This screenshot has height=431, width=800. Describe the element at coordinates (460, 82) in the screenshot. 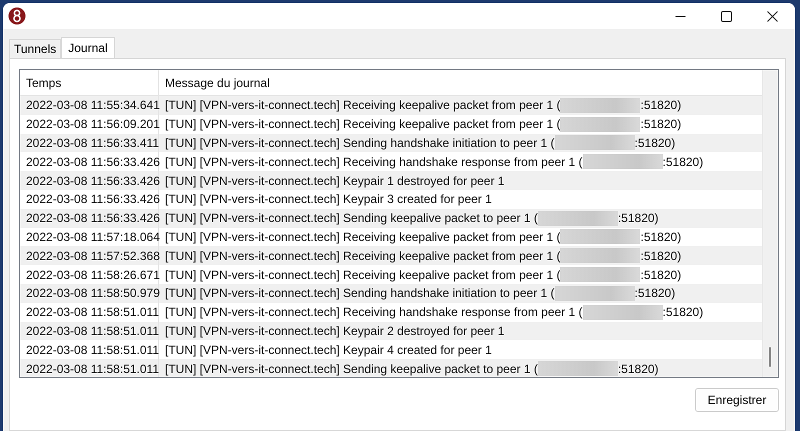

I see `column-header: Message du journal` at that location.